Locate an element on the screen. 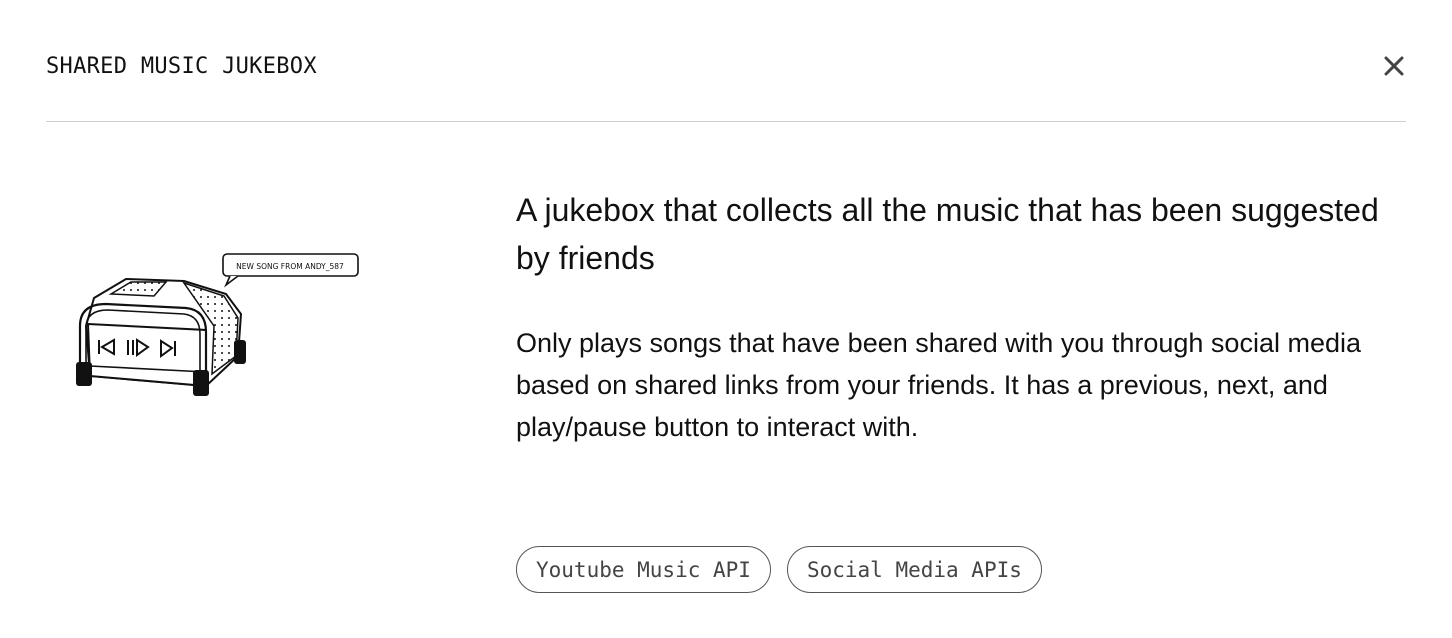 The image size is (1452, 638). tag-youtube-music-api: Youtube Music API is located at coordinates (643, 569).